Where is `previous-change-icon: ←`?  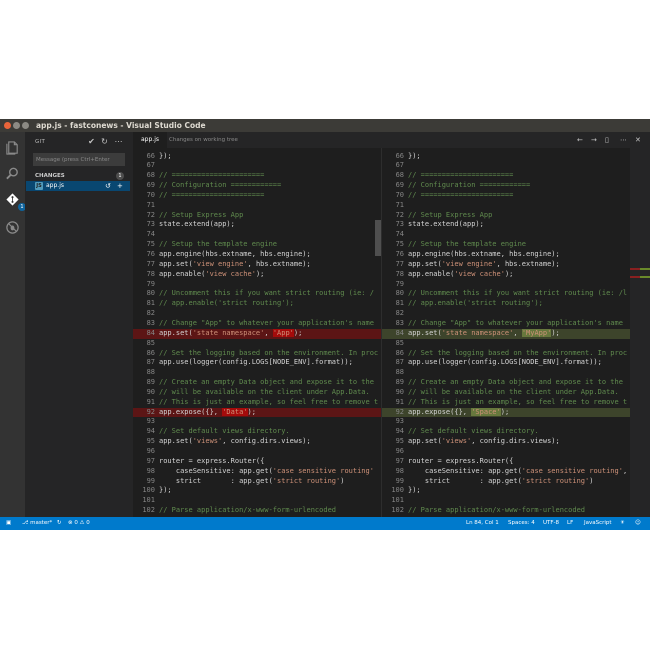
previous-change-icon: ← is located at coordinates (580, 140).